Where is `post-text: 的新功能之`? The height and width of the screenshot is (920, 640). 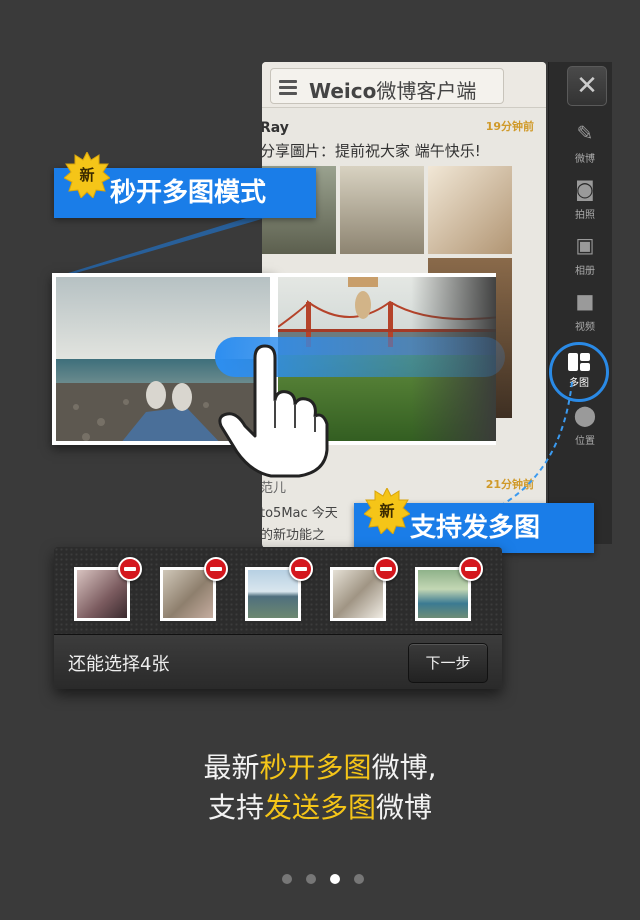
post-text: 的新功能之 is located at coordinates (294, 535).